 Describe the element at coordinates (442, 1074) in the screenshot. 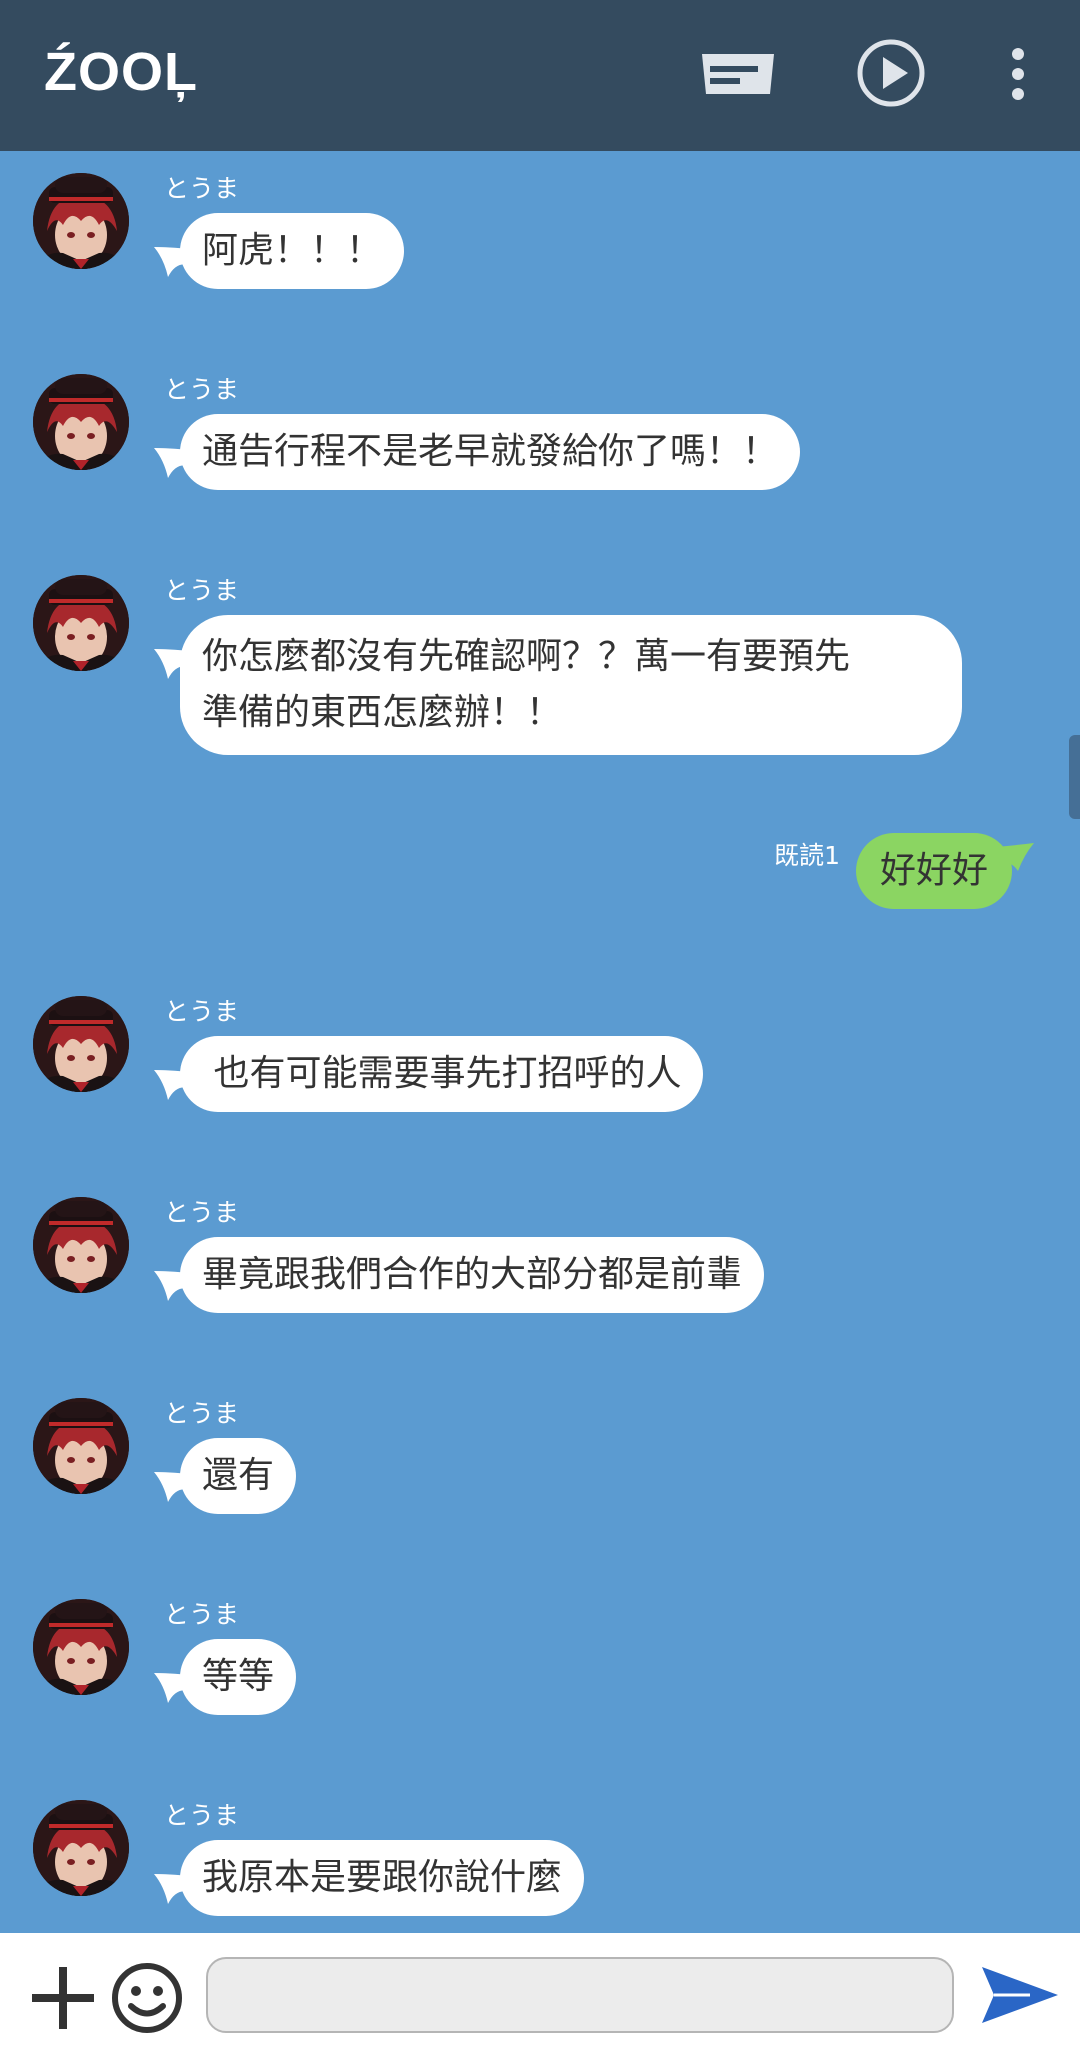

I see `message-bubble: 也有可能需要事先打招呼的人` at that location.